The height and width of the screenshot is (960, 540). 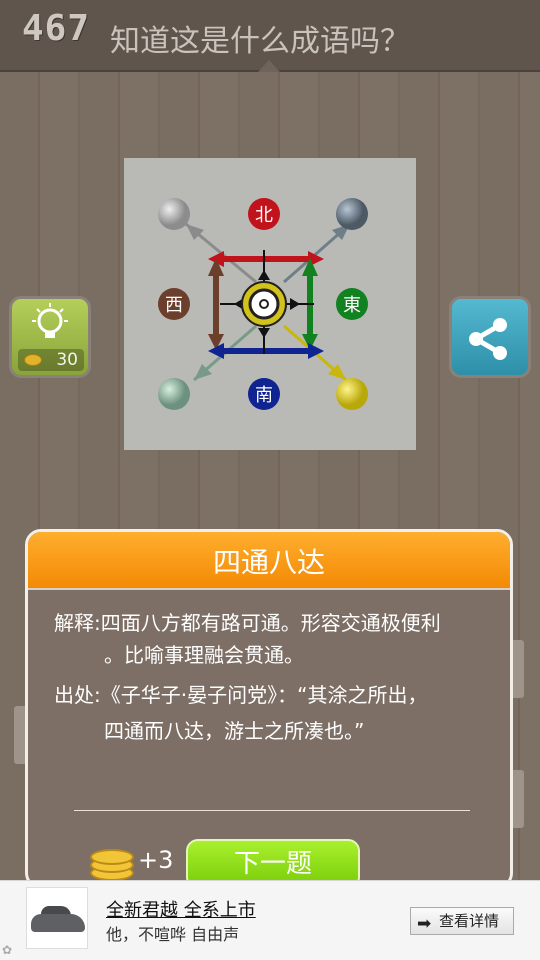 What do you see at coordinates (269, 561) in the screenshot?
I see `idiom-title: 四通八达` at bounding box center [269, 561].